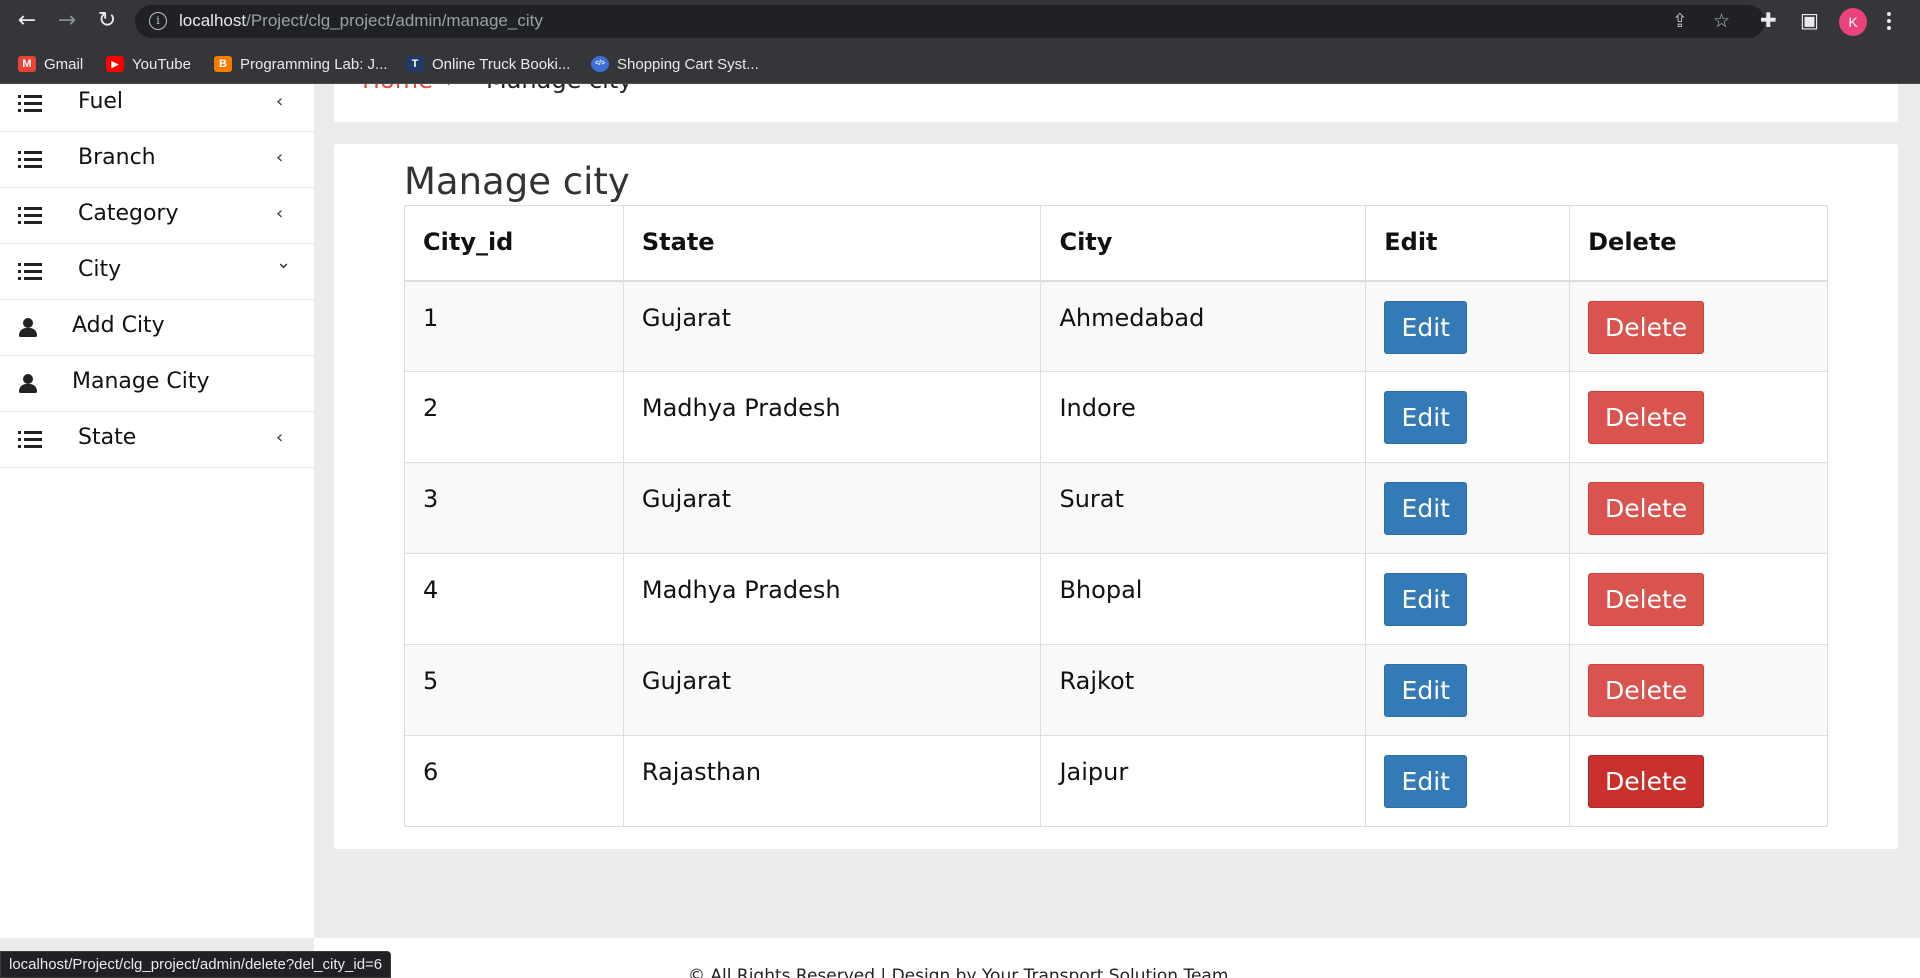 This screenshot has height=978, width=1920. I want to click on bookmark-gmail: M Gmail, so click(50, 64).